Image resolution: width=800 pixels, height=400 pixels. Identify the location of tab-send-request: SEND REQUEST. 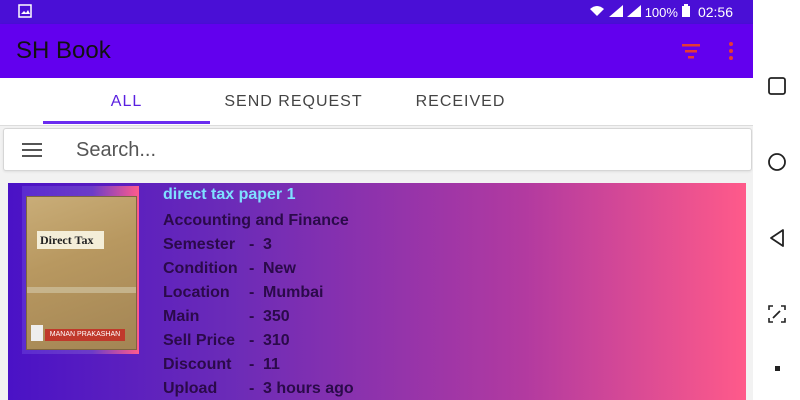
(293, 101).